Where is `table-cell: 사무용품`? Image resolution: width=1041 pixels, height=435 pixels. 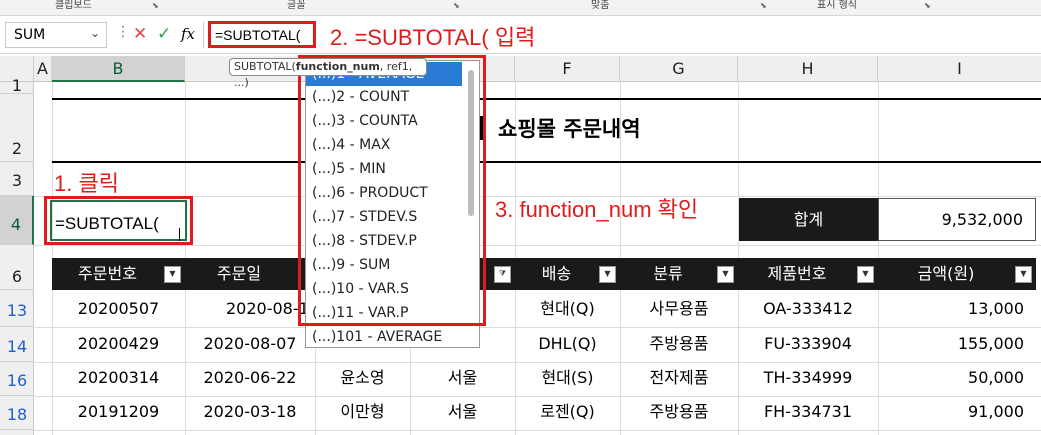 table-cell: 사무용품 is located at coordinates (679, 309).